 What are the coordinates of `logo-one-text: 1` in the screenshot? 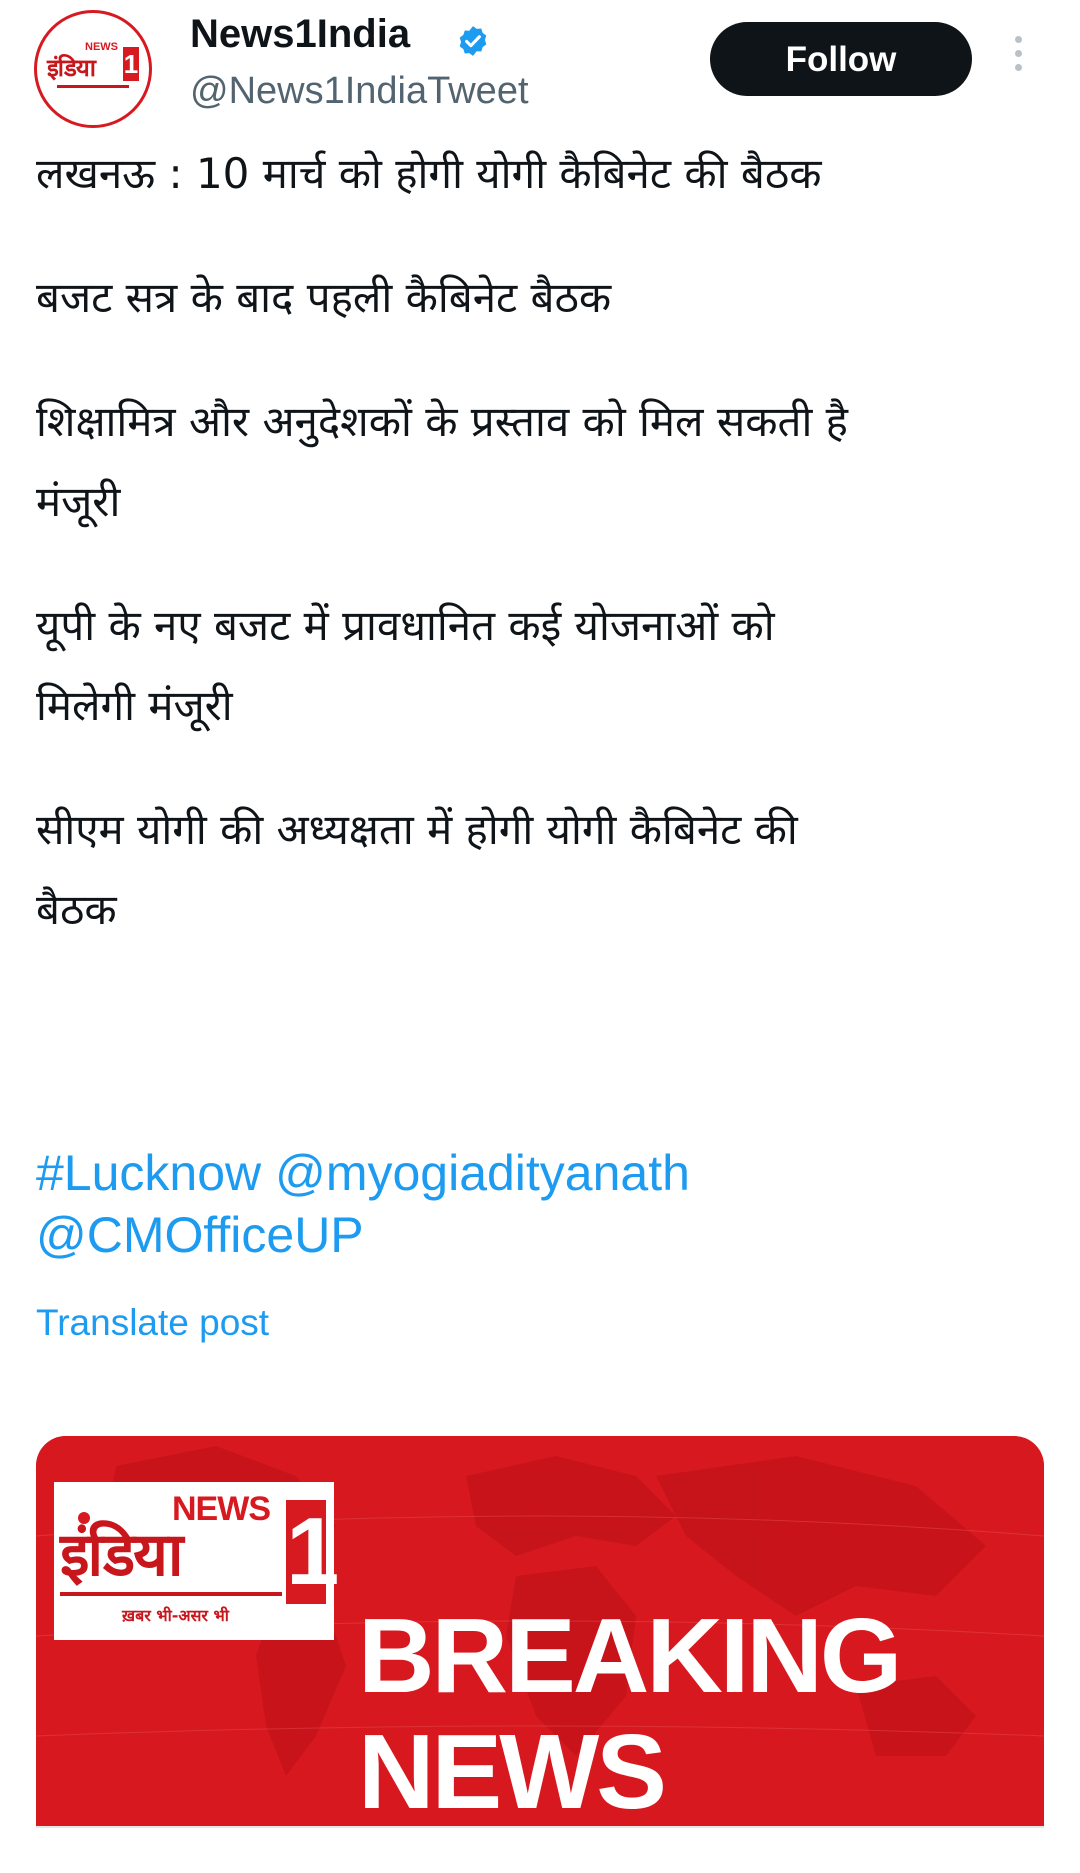 It's located at (313, 1551).